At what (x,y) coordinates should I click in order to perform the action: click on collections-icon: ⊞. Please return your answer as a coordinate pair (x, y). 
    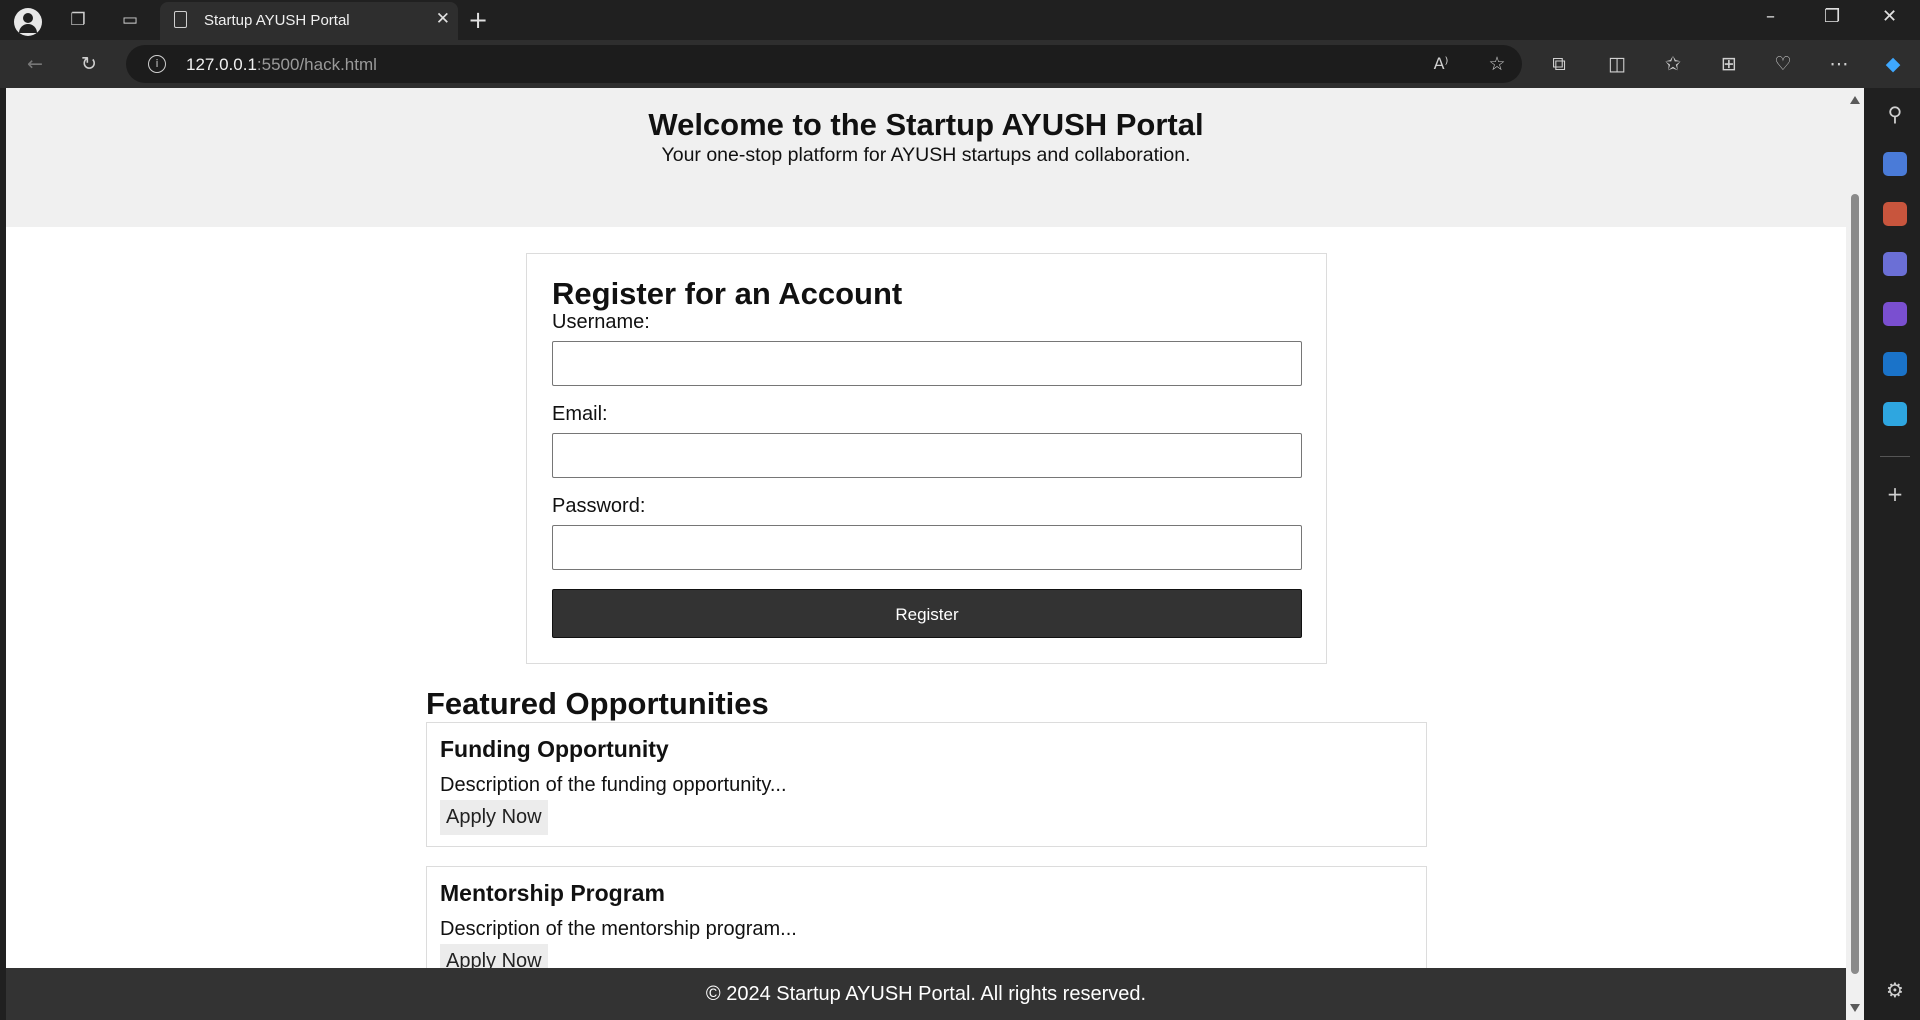
    Looking at the image, I should click on (1729, 64).